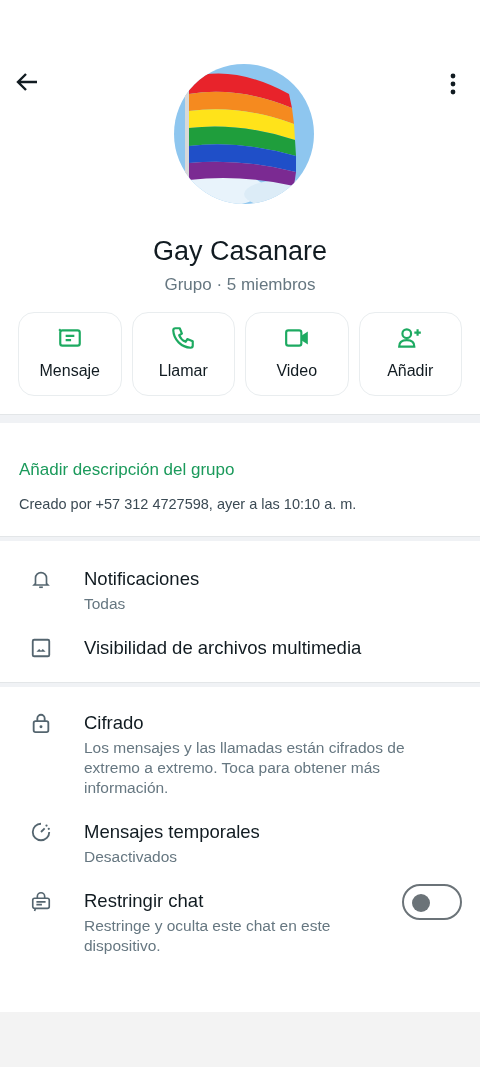  What do you see at coordinates (273, 578) in the screenshot?
I see `setting-title: Notificaciones` at bounding box center [273, 578].